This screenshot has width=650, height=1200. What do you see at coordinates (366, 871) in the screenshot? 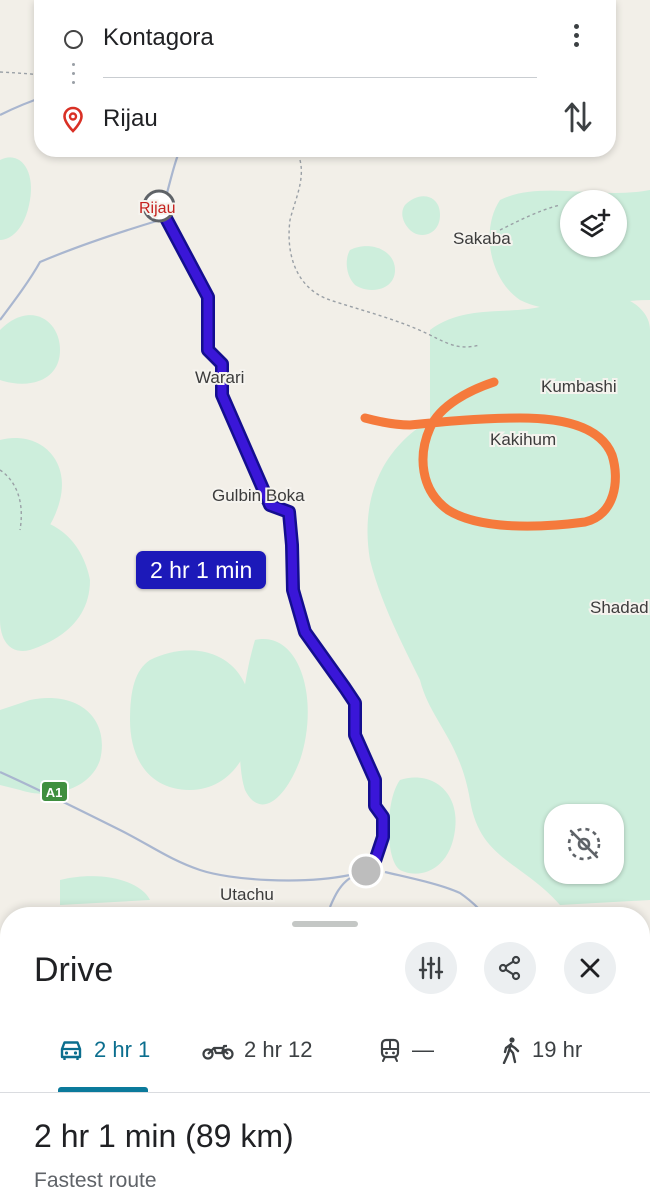
I see `origin-marker` at bounding box center [366, 871].